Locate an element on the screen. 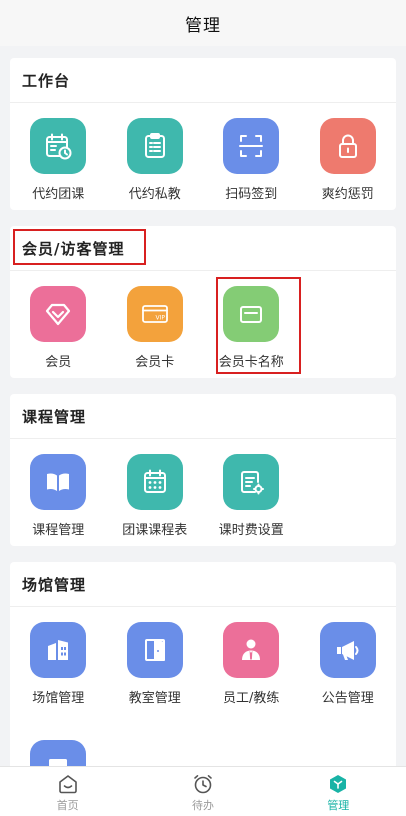 Image resolution: width=406 pixels, height=816 pixels. tab-home: 首页 is located at coordinates (67, 791).